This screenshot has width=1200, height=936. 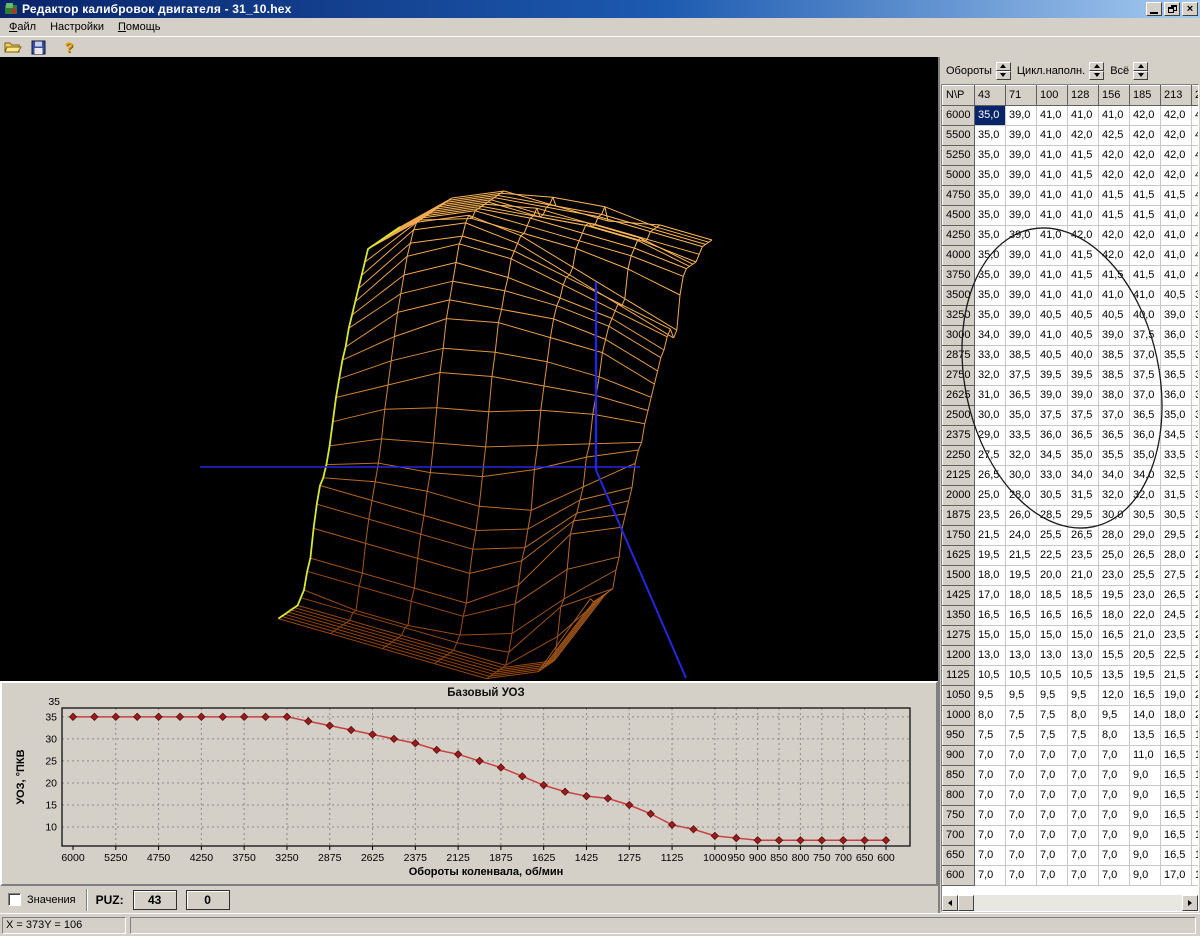 I want to click on map-cell: 26,5, so click(x=1145, y=555).